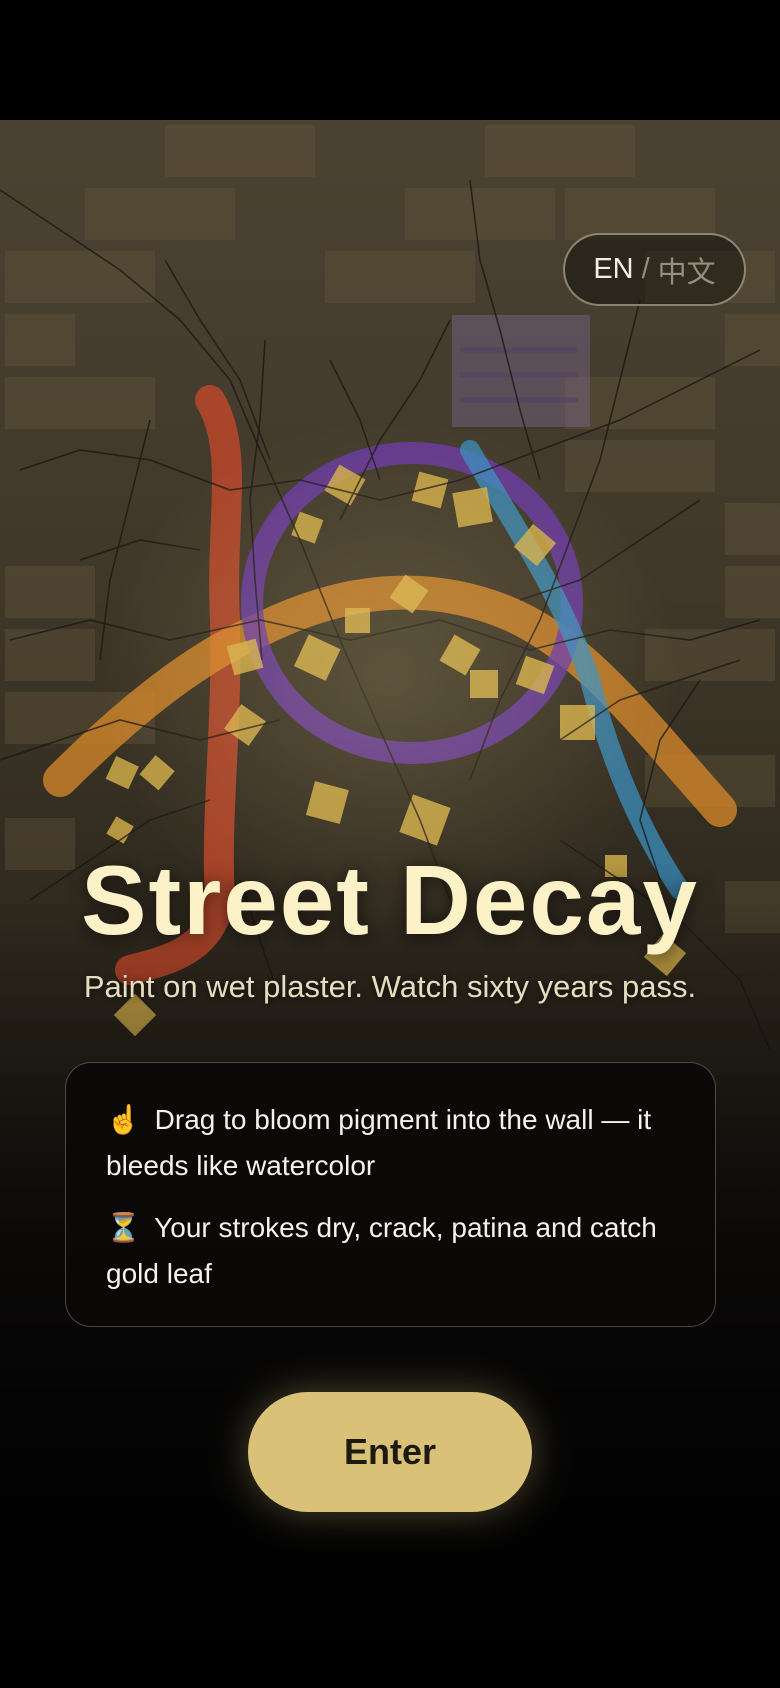 The width and height of the screenshot is (780, 1688). What do you see at coordinates (654, 269) in the screenshot?
I see `language-toggle: EN / 中文` at bounding box center [654, 269].